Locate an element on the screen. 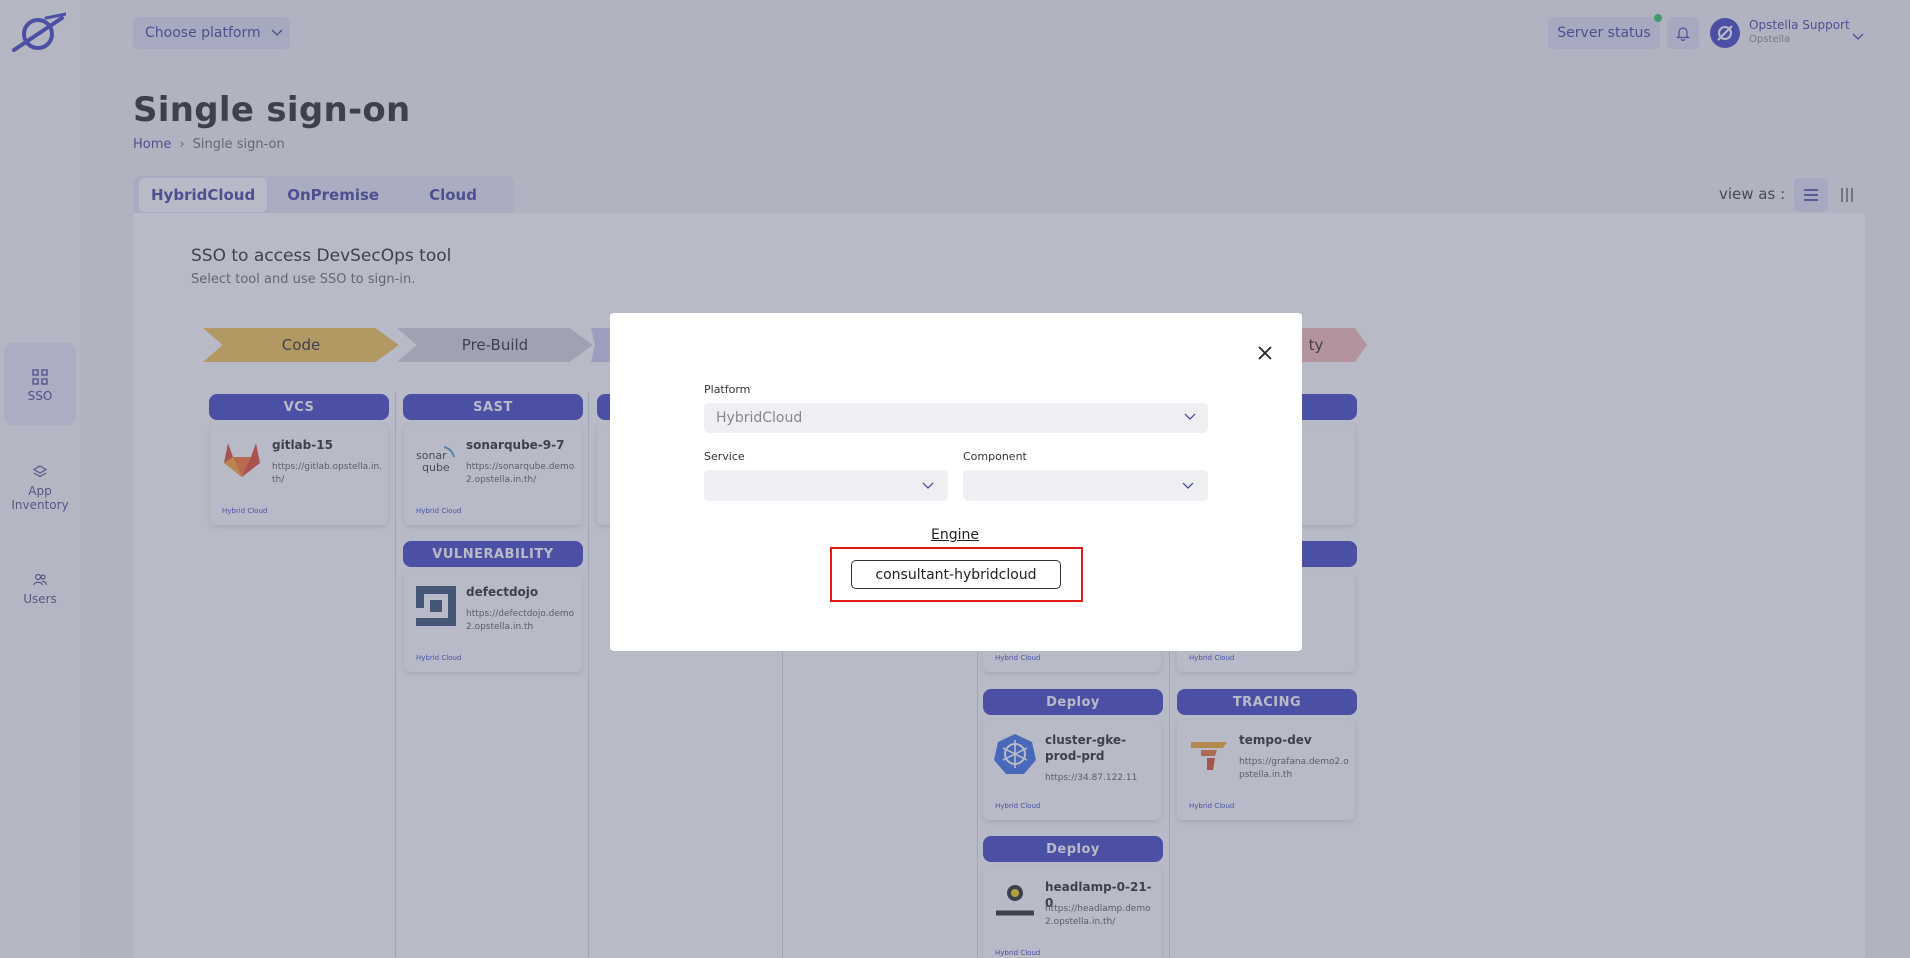  modal-close-button is located at coordinates (1265, 353).